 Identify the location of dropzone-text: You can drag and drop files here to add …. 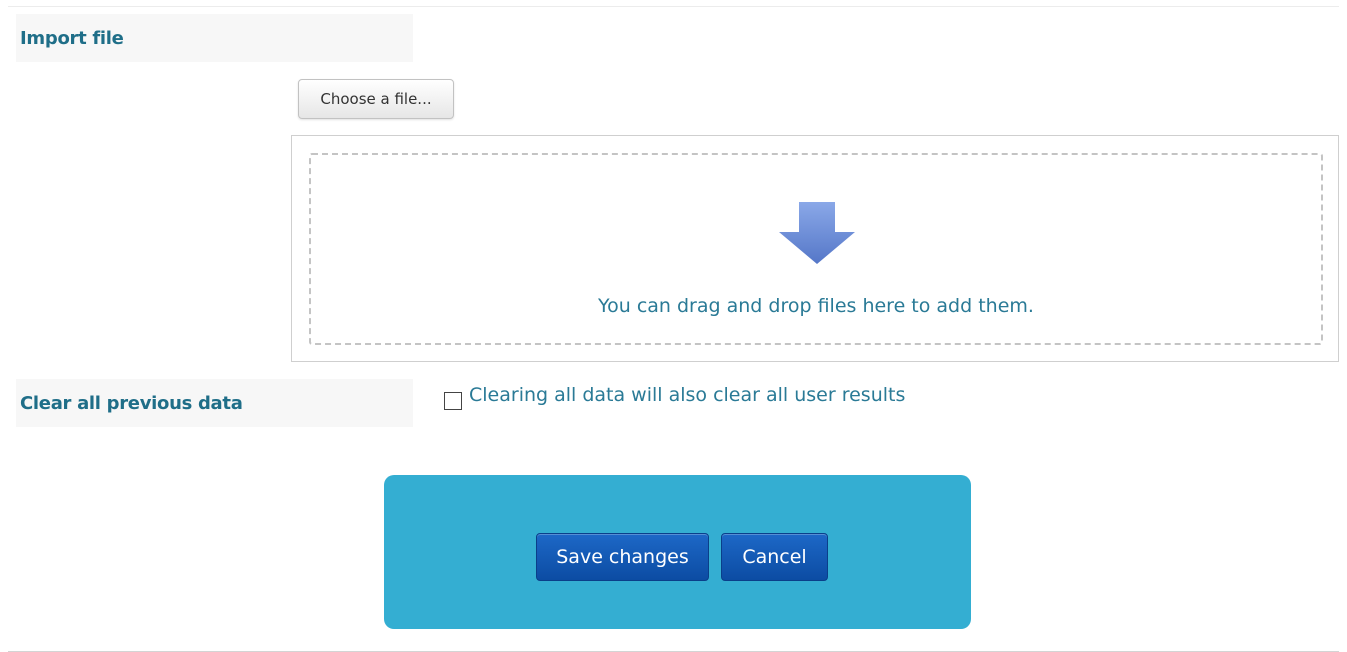
(816, 306).